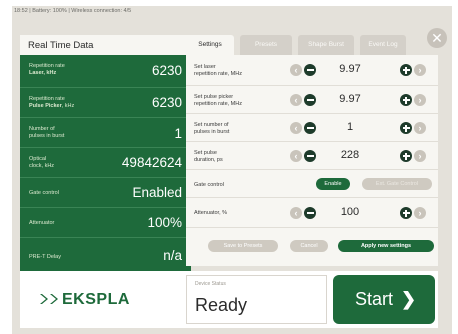  Describe the element at coordinates (383, 45) in the screenshot. I see `tab-event-log: Event Log` at that location.